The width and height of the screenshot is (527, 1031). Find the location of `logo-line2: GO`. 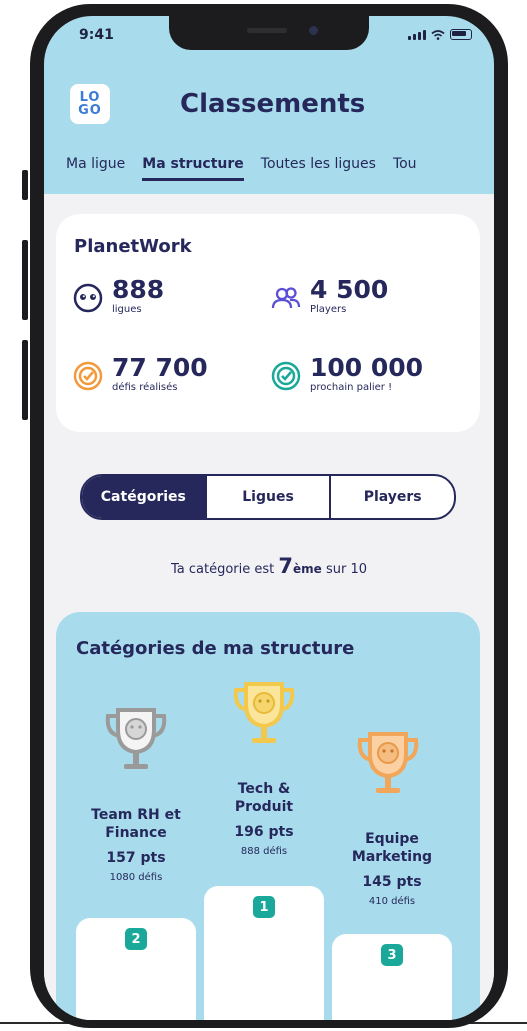

logo-line2: GO is located at coordinates (90, 110).